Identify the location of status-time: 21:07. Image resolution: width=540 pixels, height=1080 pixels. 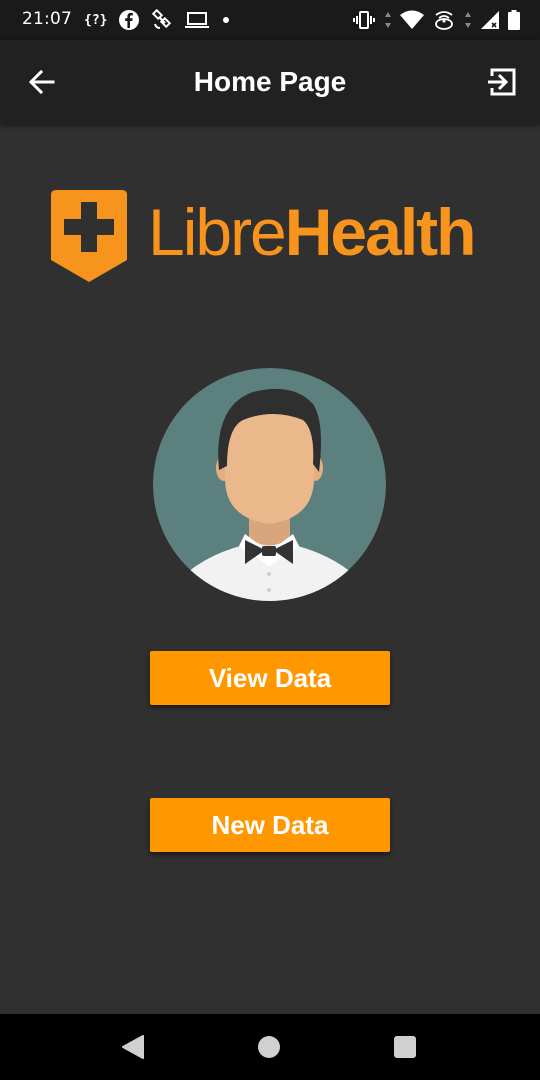
(47, 19).